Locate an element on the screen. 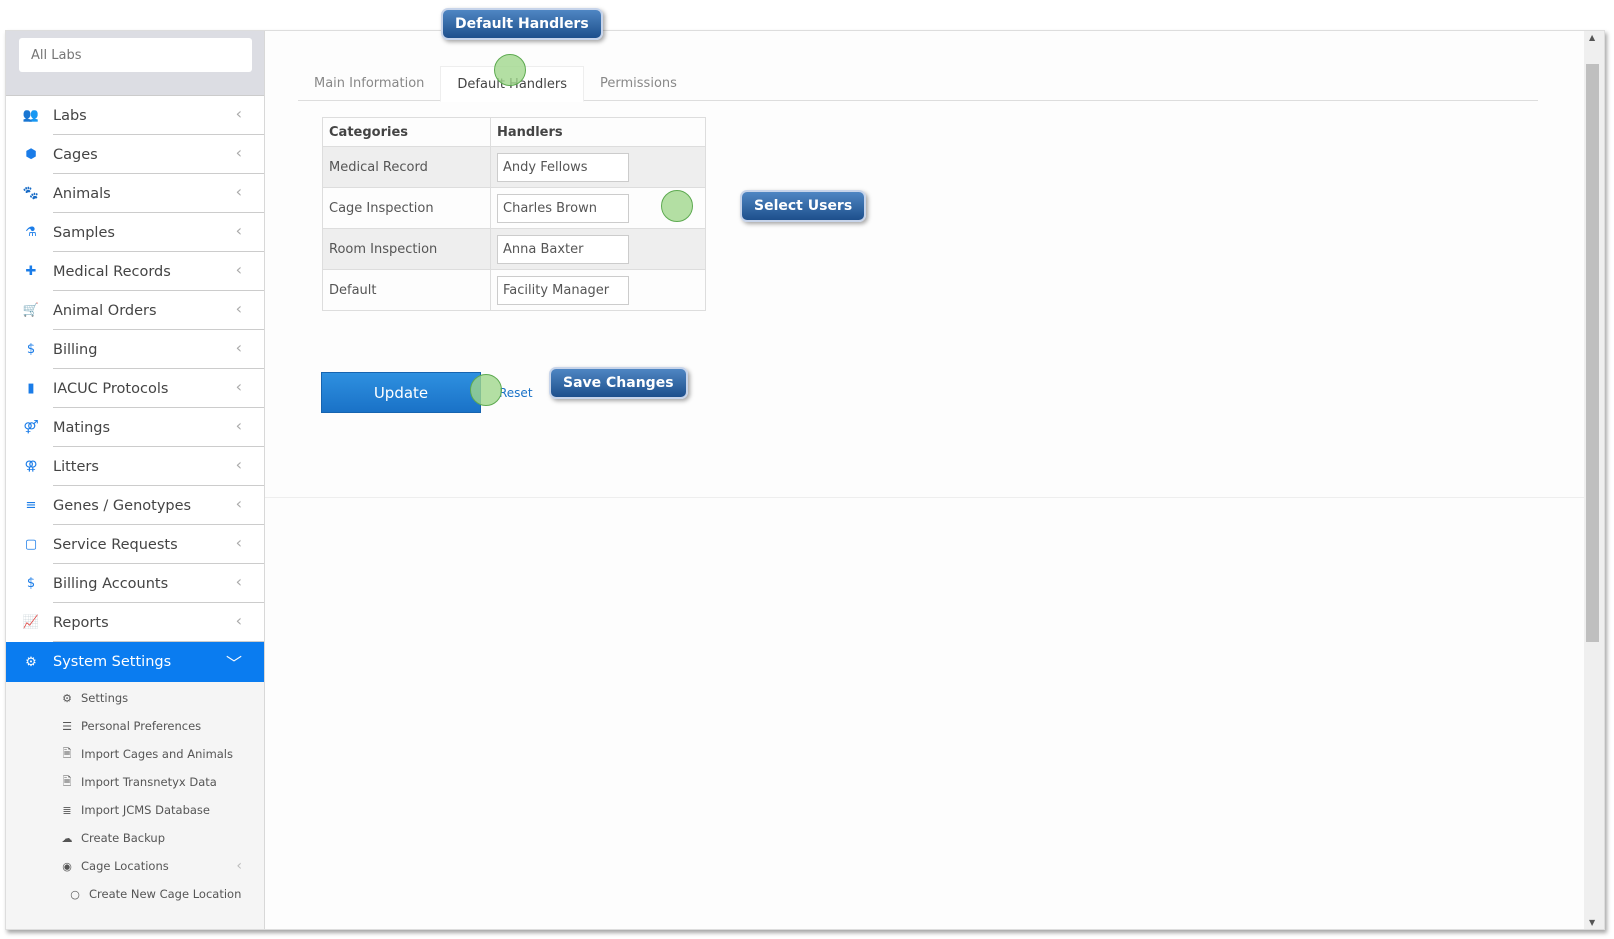 The image size is (1614, 939). sidebar-item-billing: $ Billing ‹ is located at coordinates (135, 349).